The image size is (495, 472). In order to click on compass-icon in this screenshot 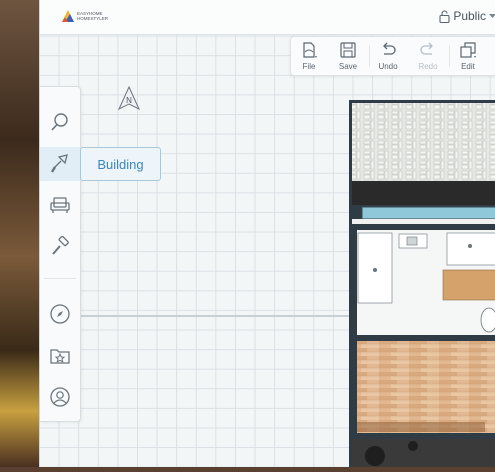, I will do `click(60, 314)`.